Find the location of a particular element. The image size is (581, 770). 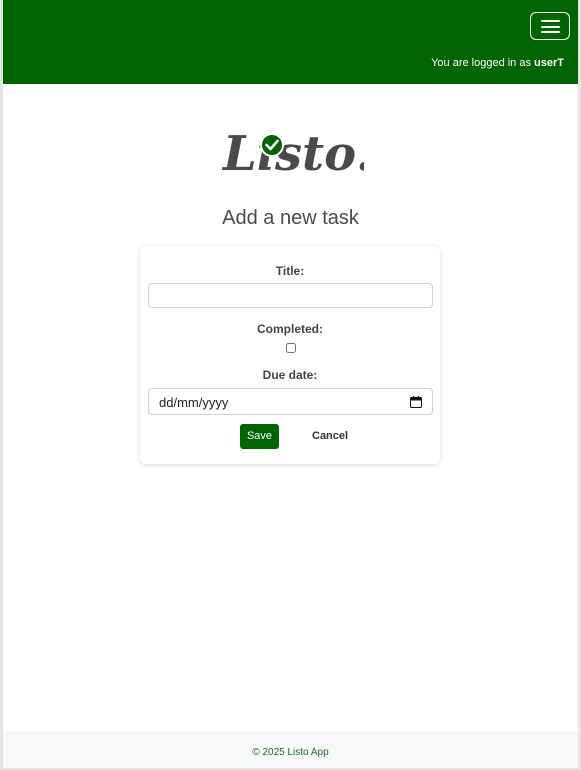

save-button: Save is located at coordinates (259, 436).